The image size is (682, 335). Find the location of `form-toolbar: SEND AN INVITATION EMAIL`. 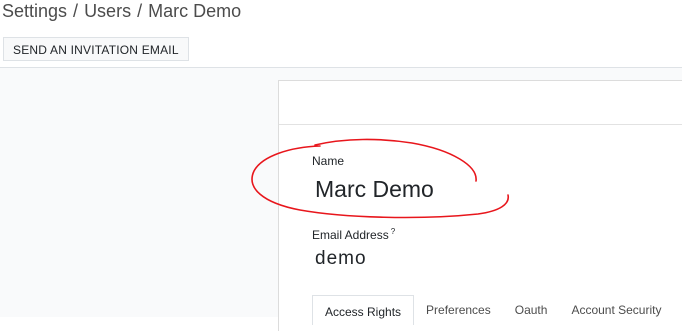

form-toolbar: SEND AN INVITATION EMAIL is located at coordinates (341, 50).